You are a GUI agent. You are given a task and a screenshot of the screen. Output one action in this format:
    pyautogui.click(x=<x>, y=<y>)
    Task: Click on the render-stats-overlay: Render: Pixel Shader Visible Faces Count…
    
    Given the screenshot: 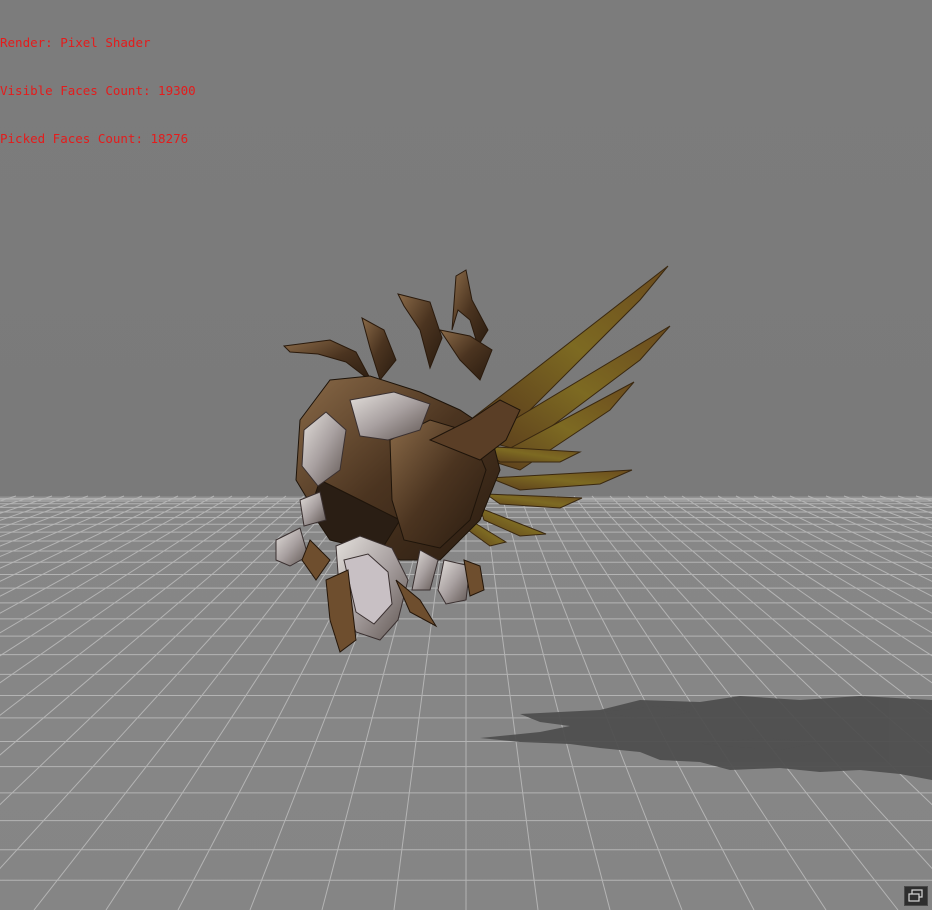 What is the action you would take?
    pyautogui.click(x=98, y=91)
    